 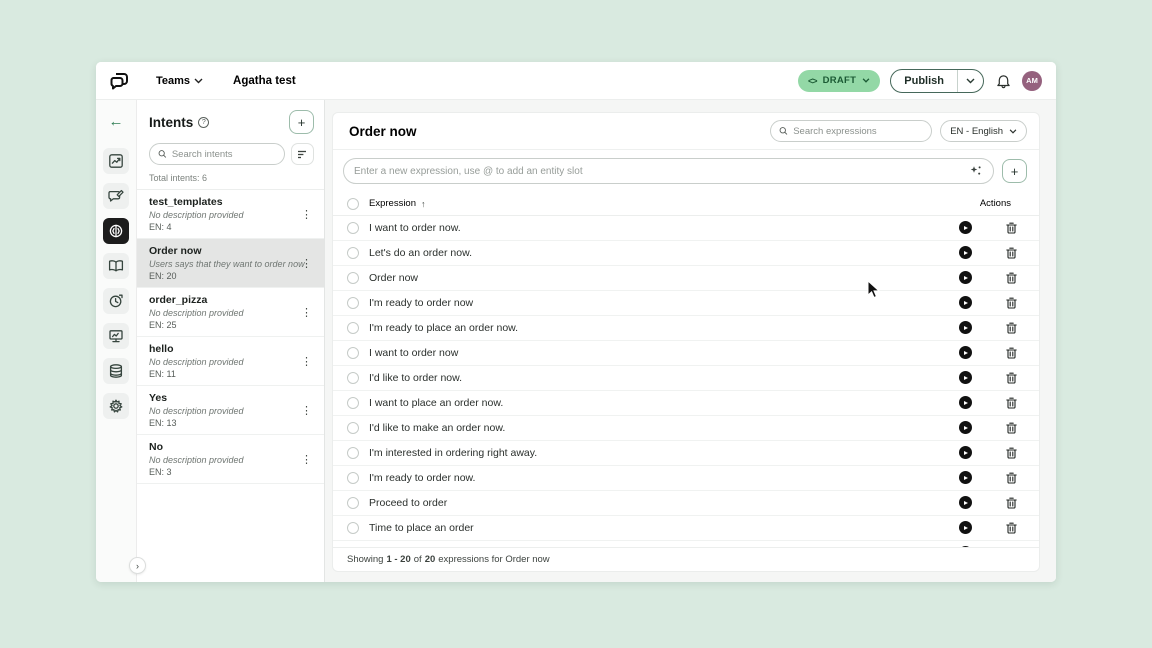 I want to click on expression-row: I want to order now., so click(x=686, y=228).